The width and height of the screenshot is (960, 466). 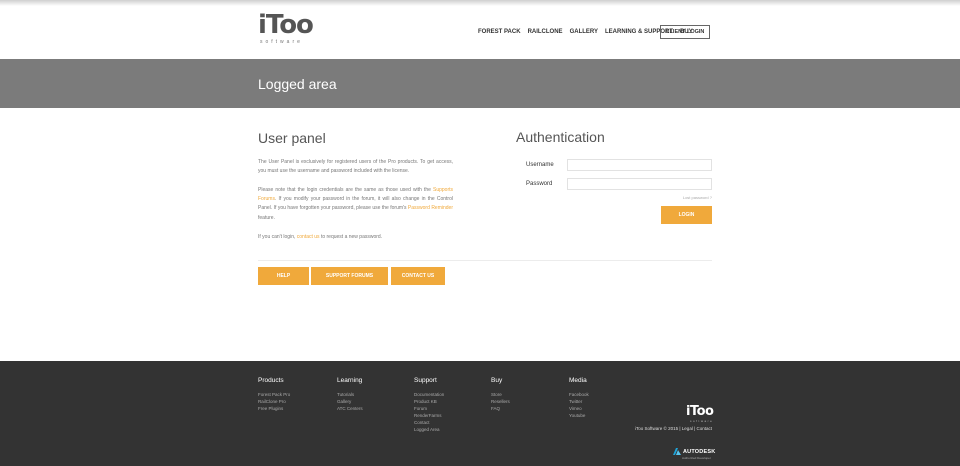 What do you see at coordinates (351, 237) in the screenshot?
I see `login-help-text-b: to request a new password.` at bounding box center [351, 237].